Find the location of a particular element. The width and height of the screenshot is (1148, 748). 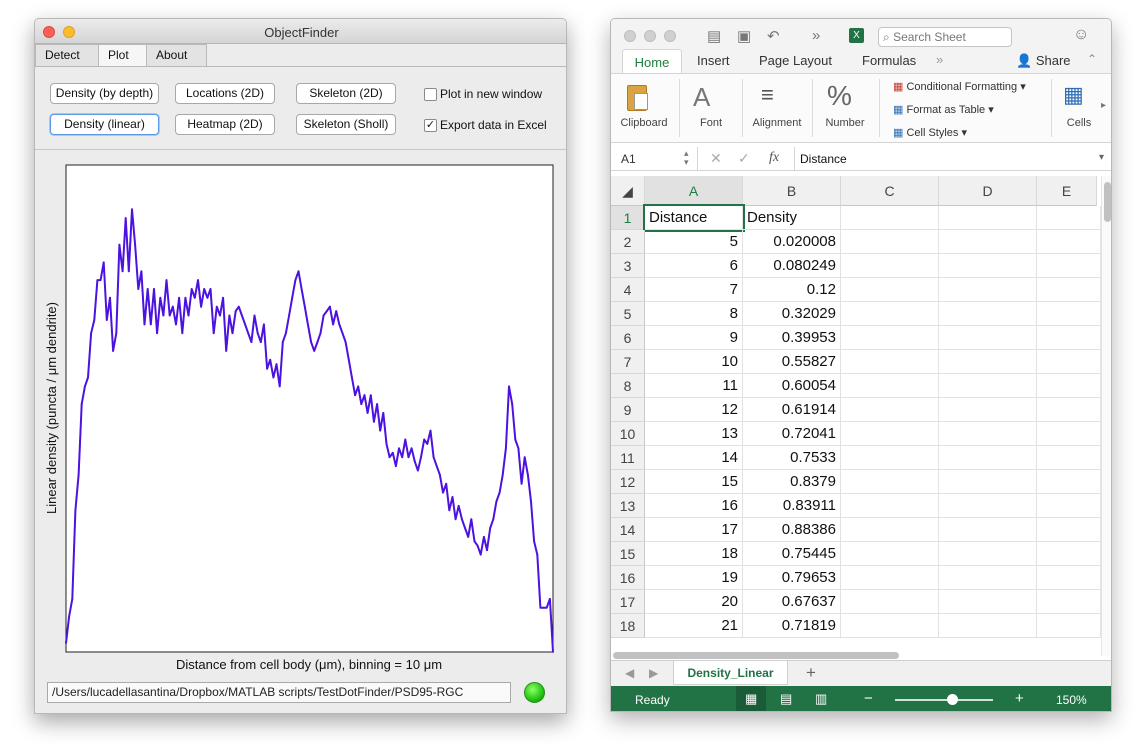

grid-cell: 0.7533 is located at coordinates (792, 458).